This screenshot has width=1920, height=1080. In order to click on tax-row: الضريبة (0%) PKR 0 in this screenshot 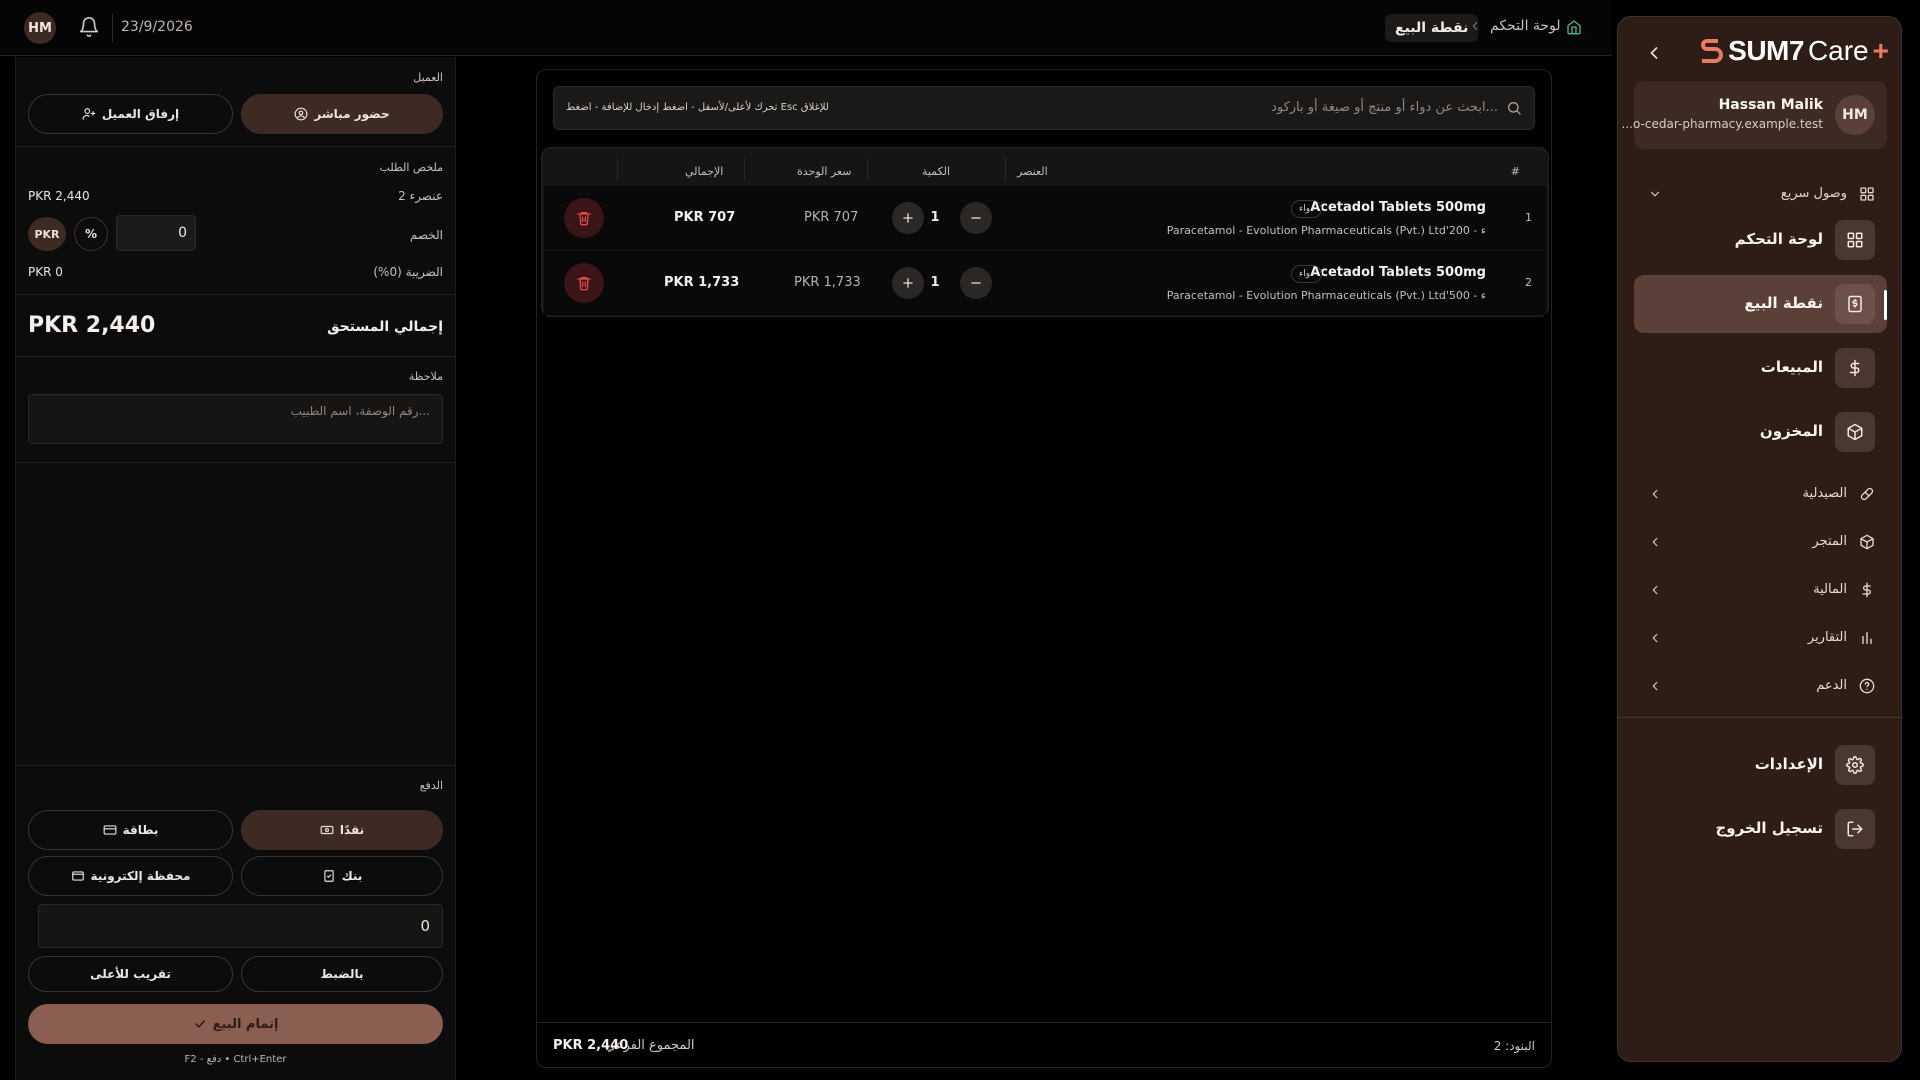, I will do `click(235, 274)`.